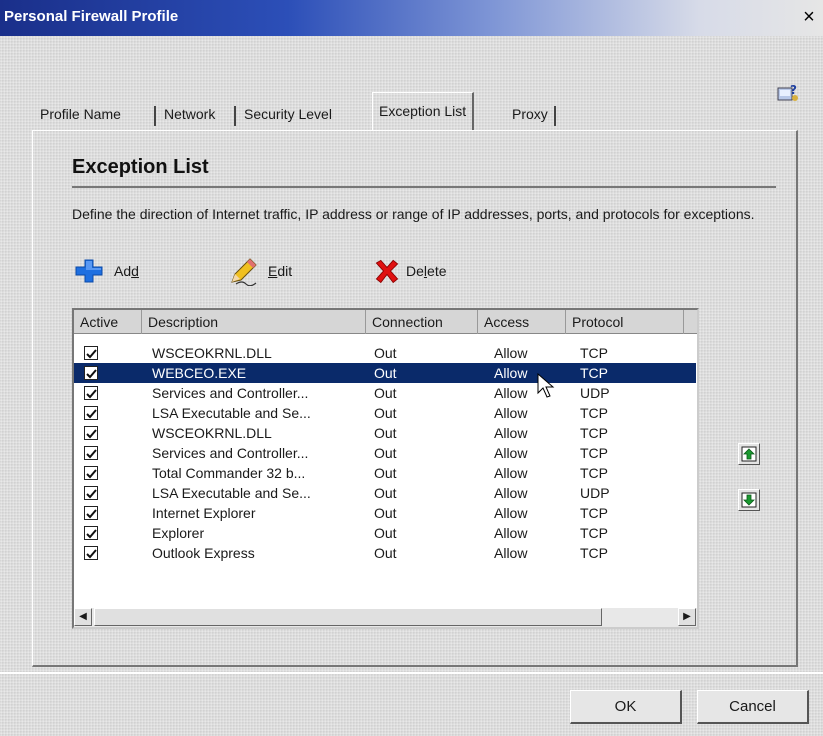 Image resolution: width=823 pixels, height=736 pixels. What do you see at coordinates (348, 617) in the screenshot?
I see `horizontal-scroll-thumb` at bounding box center [348, 617].